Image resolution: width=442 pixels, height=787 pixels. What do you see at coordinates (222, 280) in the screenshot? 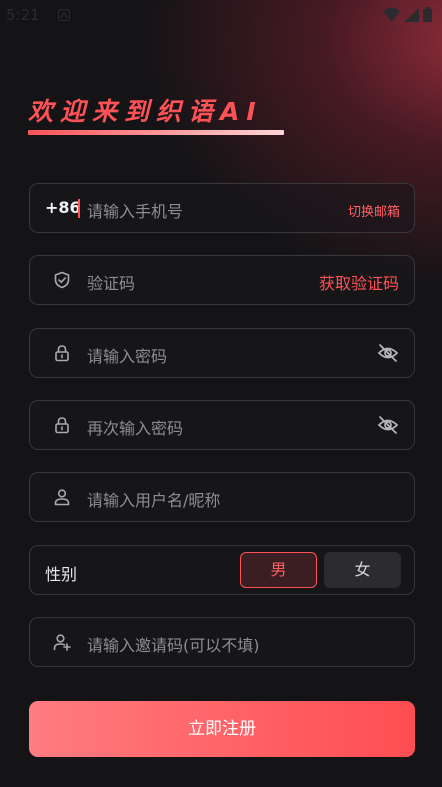
I see `code-field: 验证码 获取验证码` at bounding box center [222, 280].